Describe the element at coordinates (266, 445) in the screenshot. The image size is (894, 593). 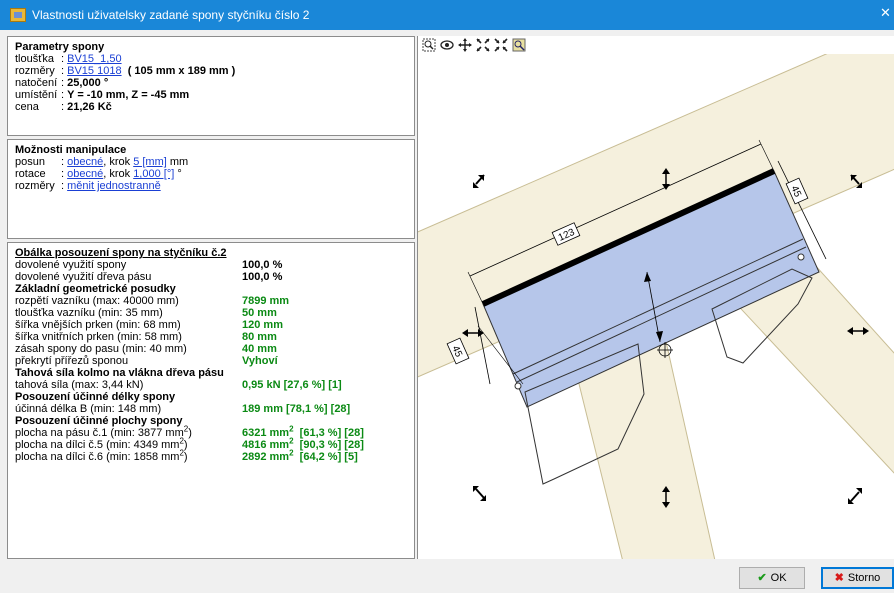
I see `area5-num: 4816 mm` at that location.